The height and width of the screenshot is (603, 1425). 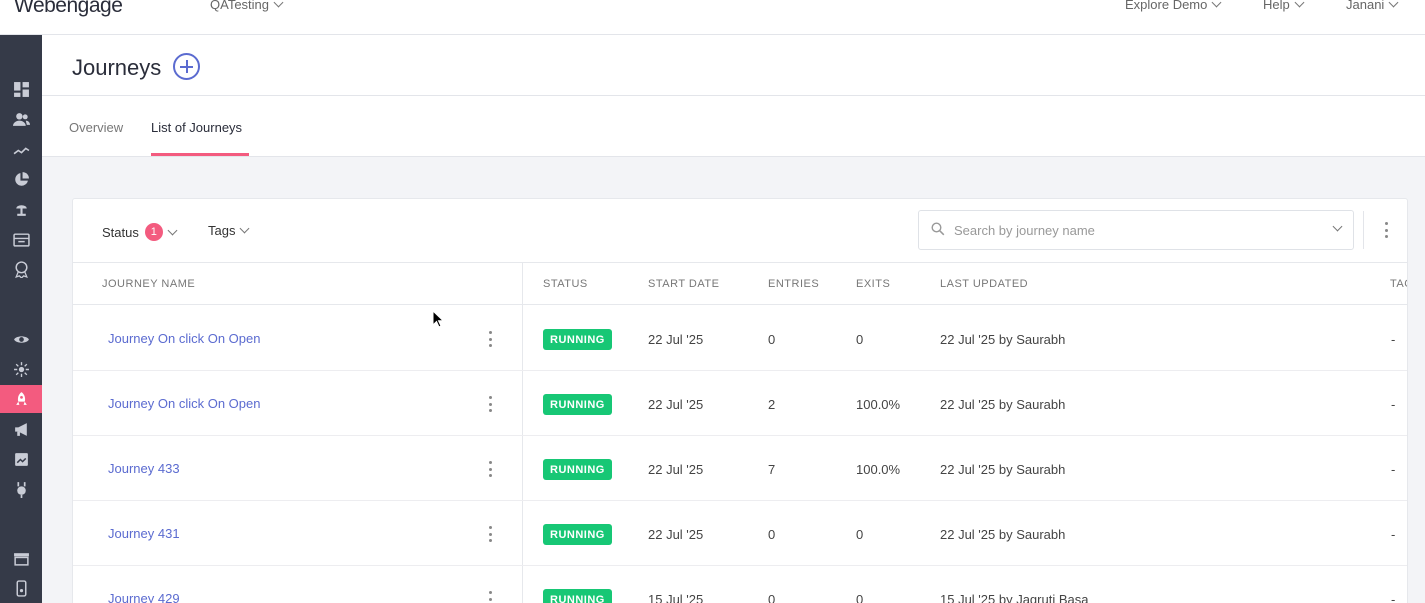 What do you see at coordinates (1372, 6) in the screenshot?
I see `user-dropdown: Janani` at bounding box center [1372, 6].